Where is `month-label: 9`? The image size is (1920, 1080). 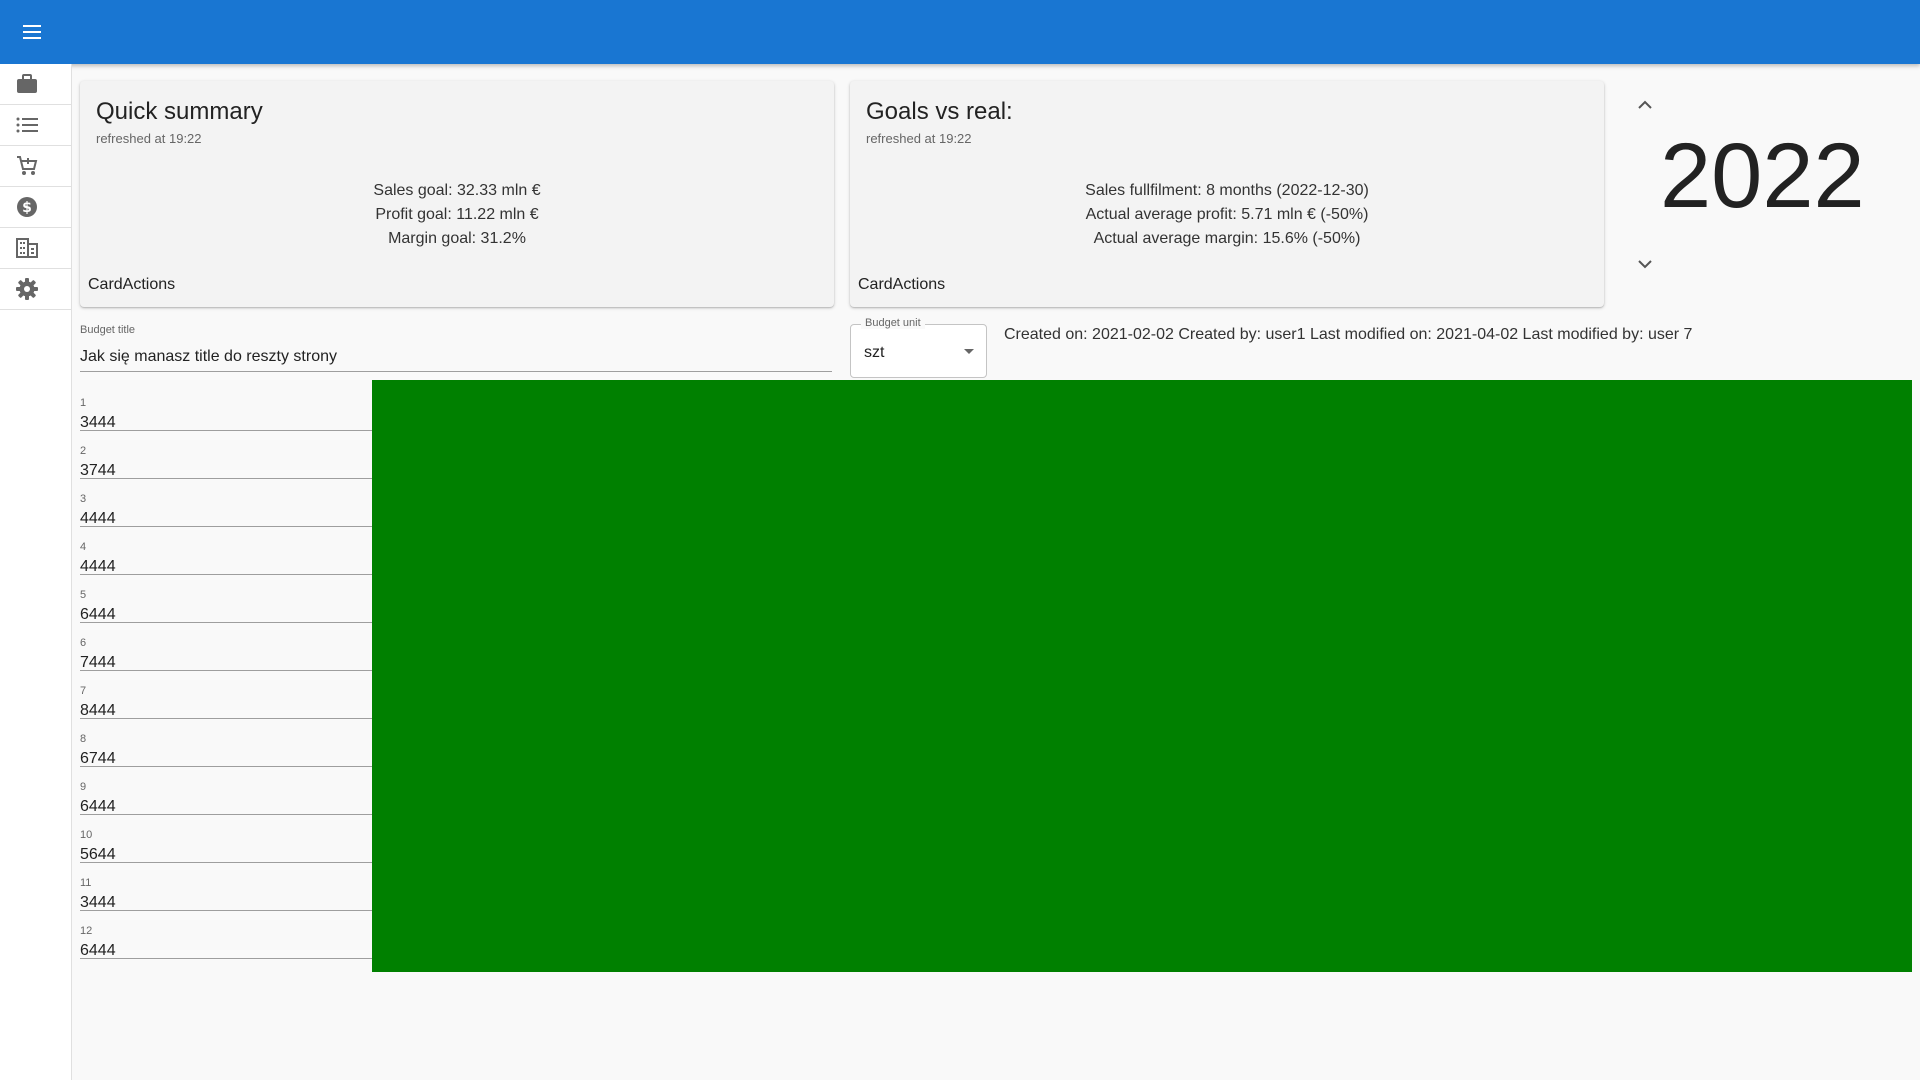
month-label: 9 is located at coordinates (83, 787).